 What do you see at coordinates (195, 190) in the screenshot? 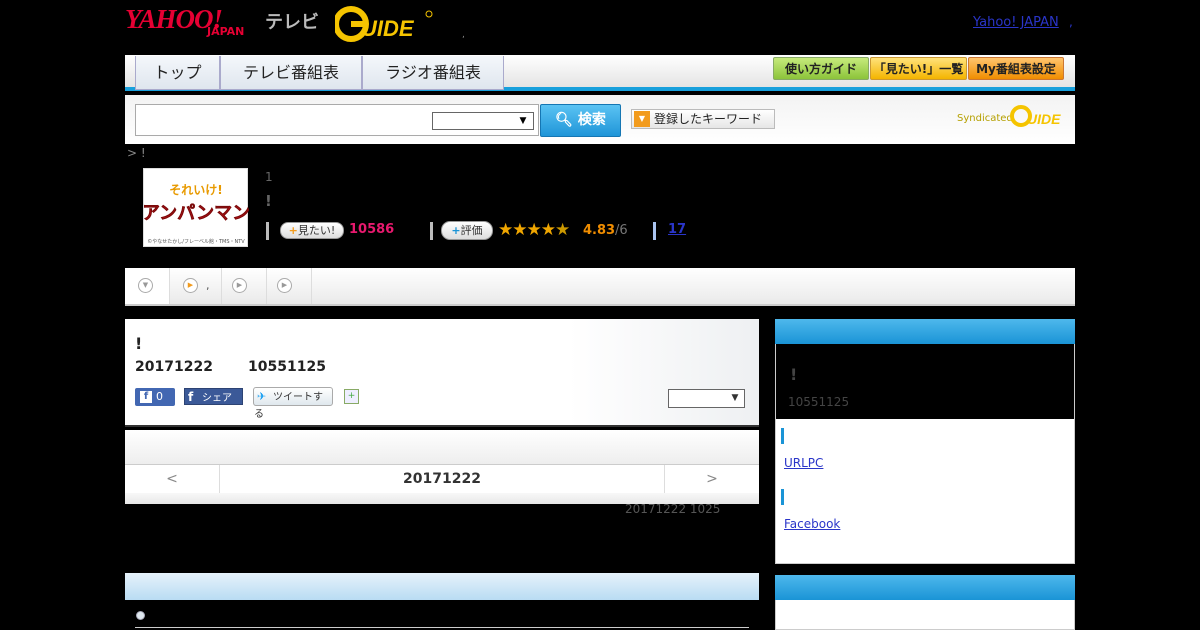
I see `svg-text: それいけ!` at bounding box center [195, 190].